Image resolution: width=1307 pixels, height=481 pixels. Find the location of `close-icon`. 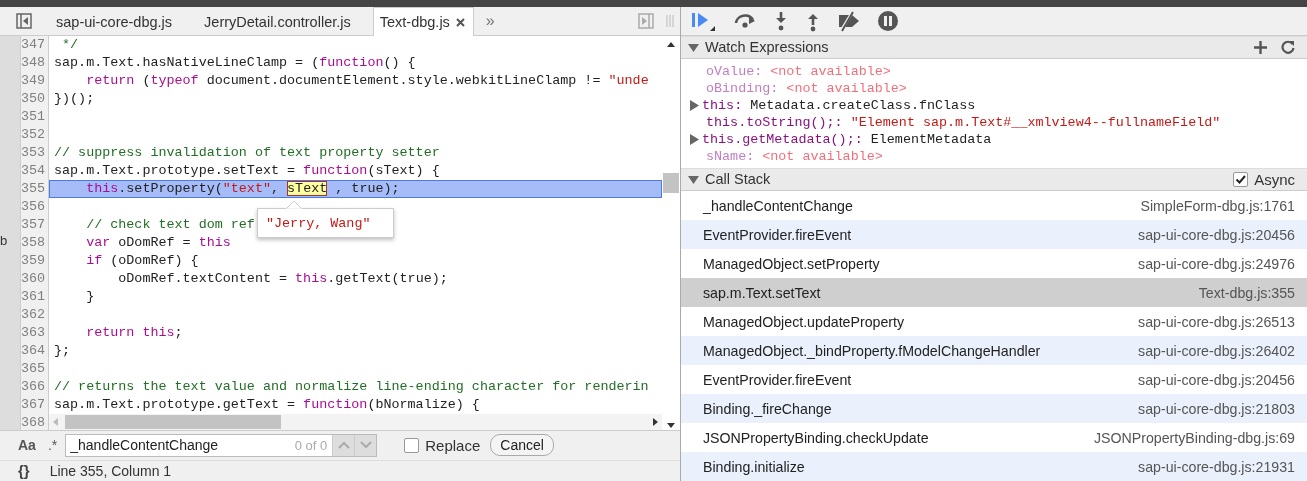

close-icon is located at coordinates (460, 22).